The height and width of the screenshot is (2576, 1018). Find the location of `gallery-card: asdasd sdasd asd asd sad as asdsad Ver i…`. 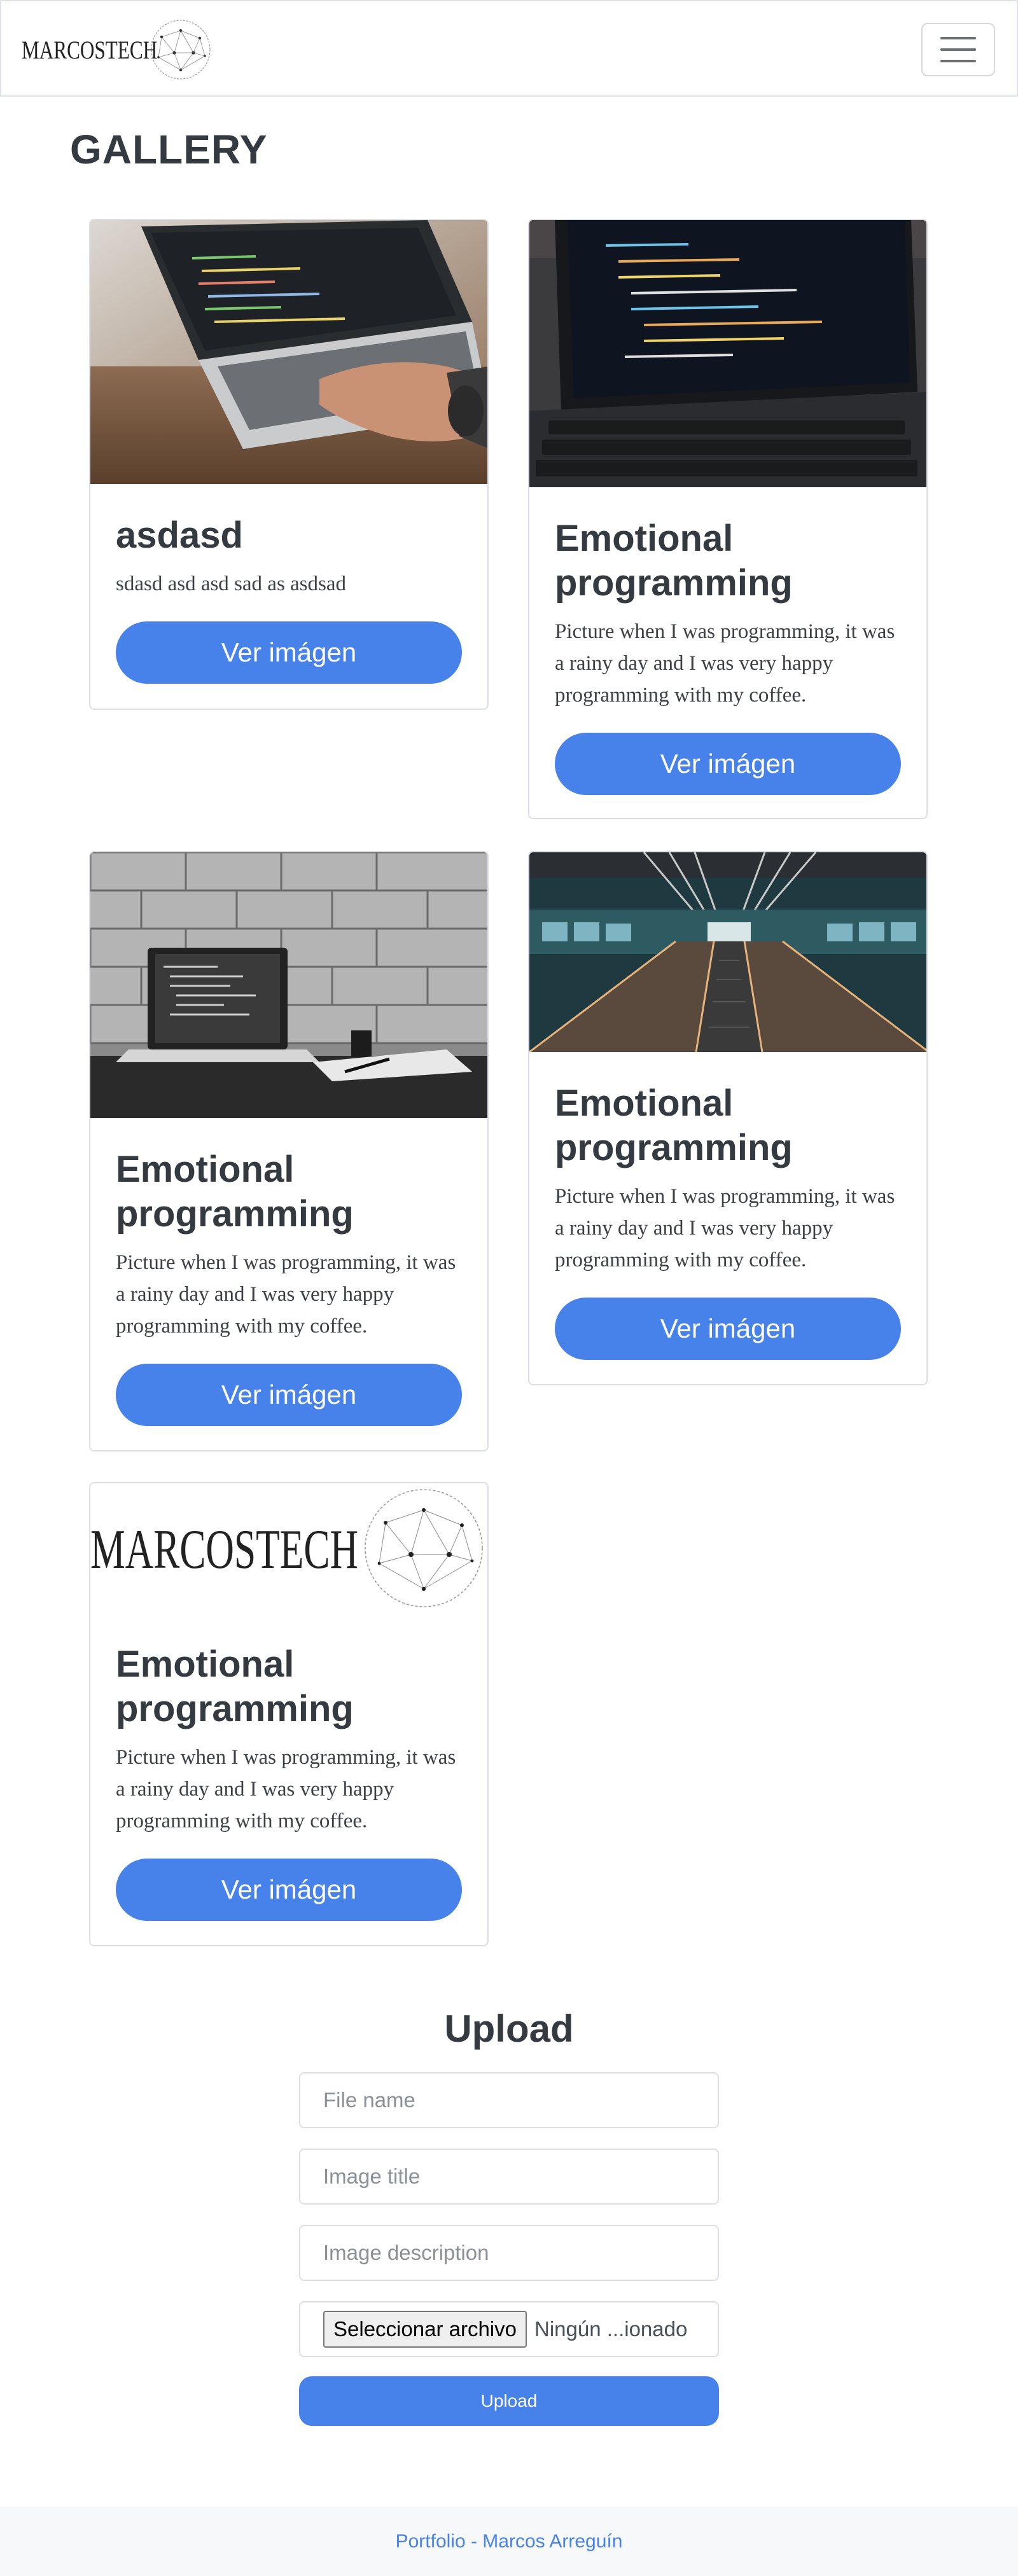

gallery-card: asdasd sdasd asd asd sad as asdsad Ver i… is located at coordinates (289, 464).